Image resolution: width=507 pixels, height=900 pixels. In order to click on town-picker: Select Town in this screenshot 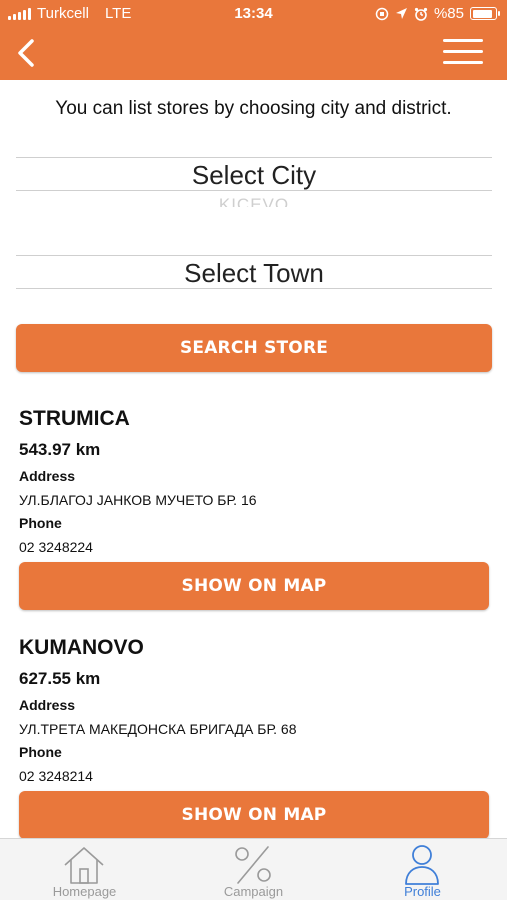, I will do `click(254, 272)`.